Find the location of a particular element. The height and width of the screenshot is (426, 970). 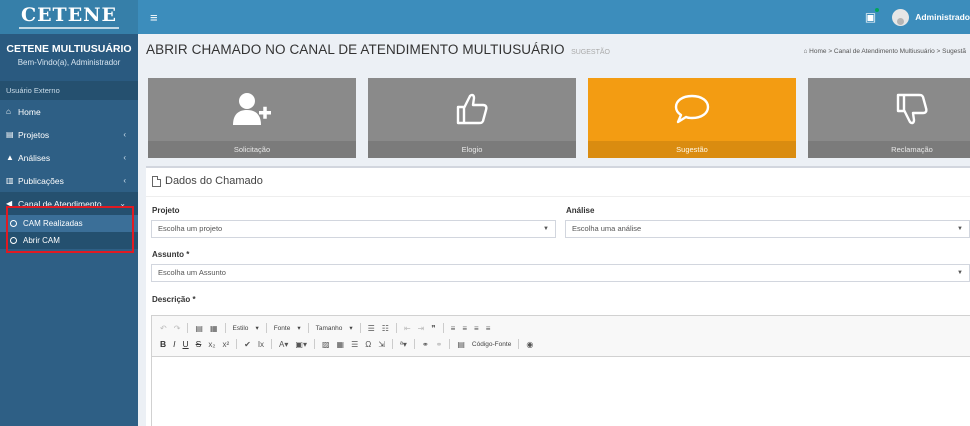

redo-icon: ↷ is located at coordinates (177, 328).